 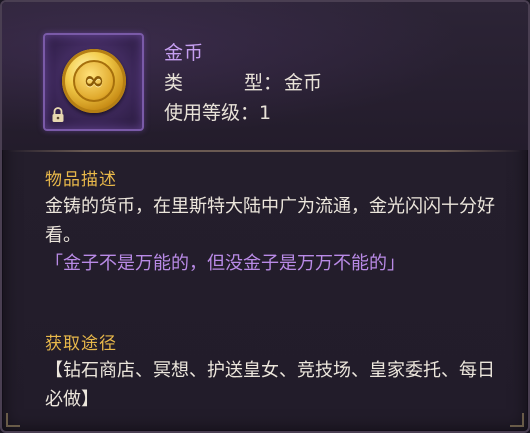 What do you see at coordinates (81, 180) in the screenshot?
I see `description-title: 物品描述` at bounding box center [81, 180].